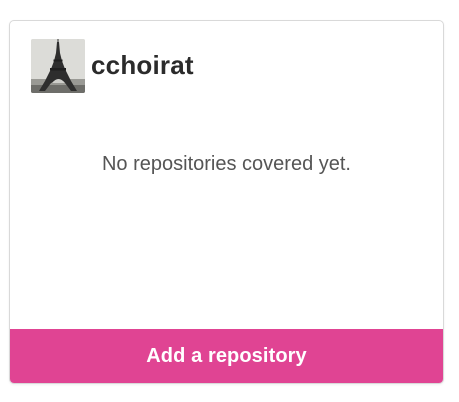  I want to click on add-repository-button: Add a repository, so click(226, 356).